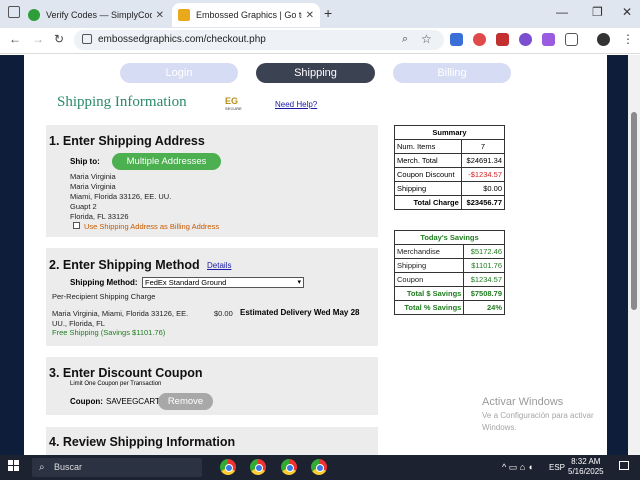 The image size is (640, 480). I want to click on address-line: Guapt 2, so click(83, 206).